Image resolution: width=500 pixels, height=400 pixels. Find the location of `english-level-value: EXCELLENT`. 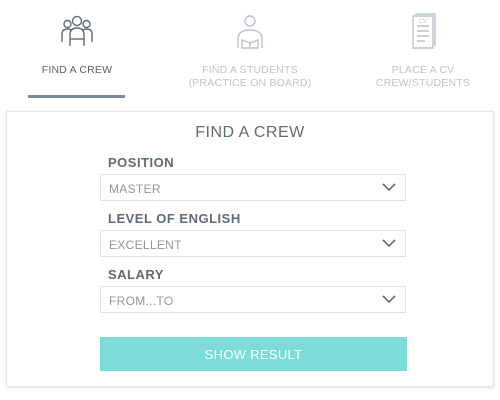

english-level-value: EXCELLENT is located at coordinates (145, 245).